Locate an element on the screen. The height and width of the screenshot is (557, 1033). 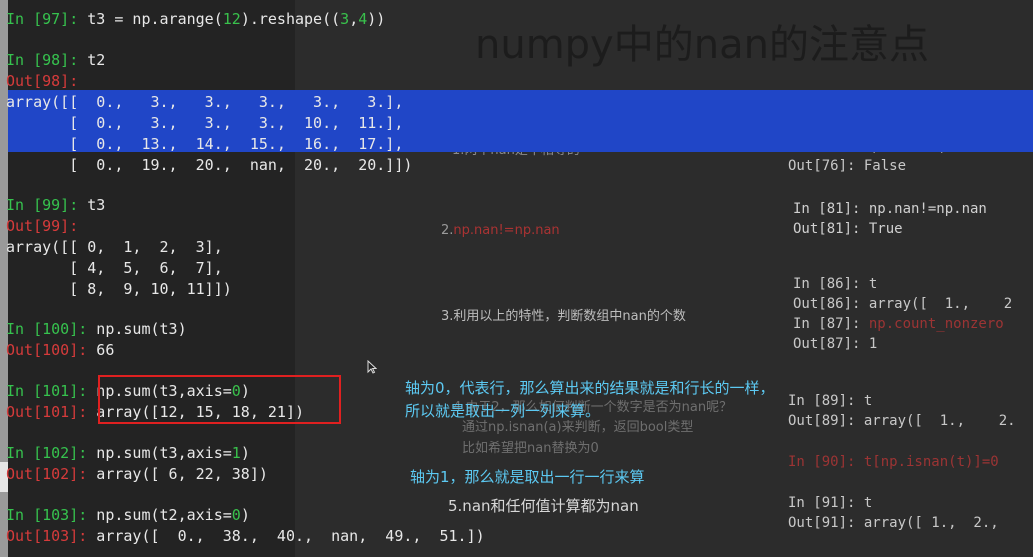
code-number: 12 is located at coordinates (231, 19).